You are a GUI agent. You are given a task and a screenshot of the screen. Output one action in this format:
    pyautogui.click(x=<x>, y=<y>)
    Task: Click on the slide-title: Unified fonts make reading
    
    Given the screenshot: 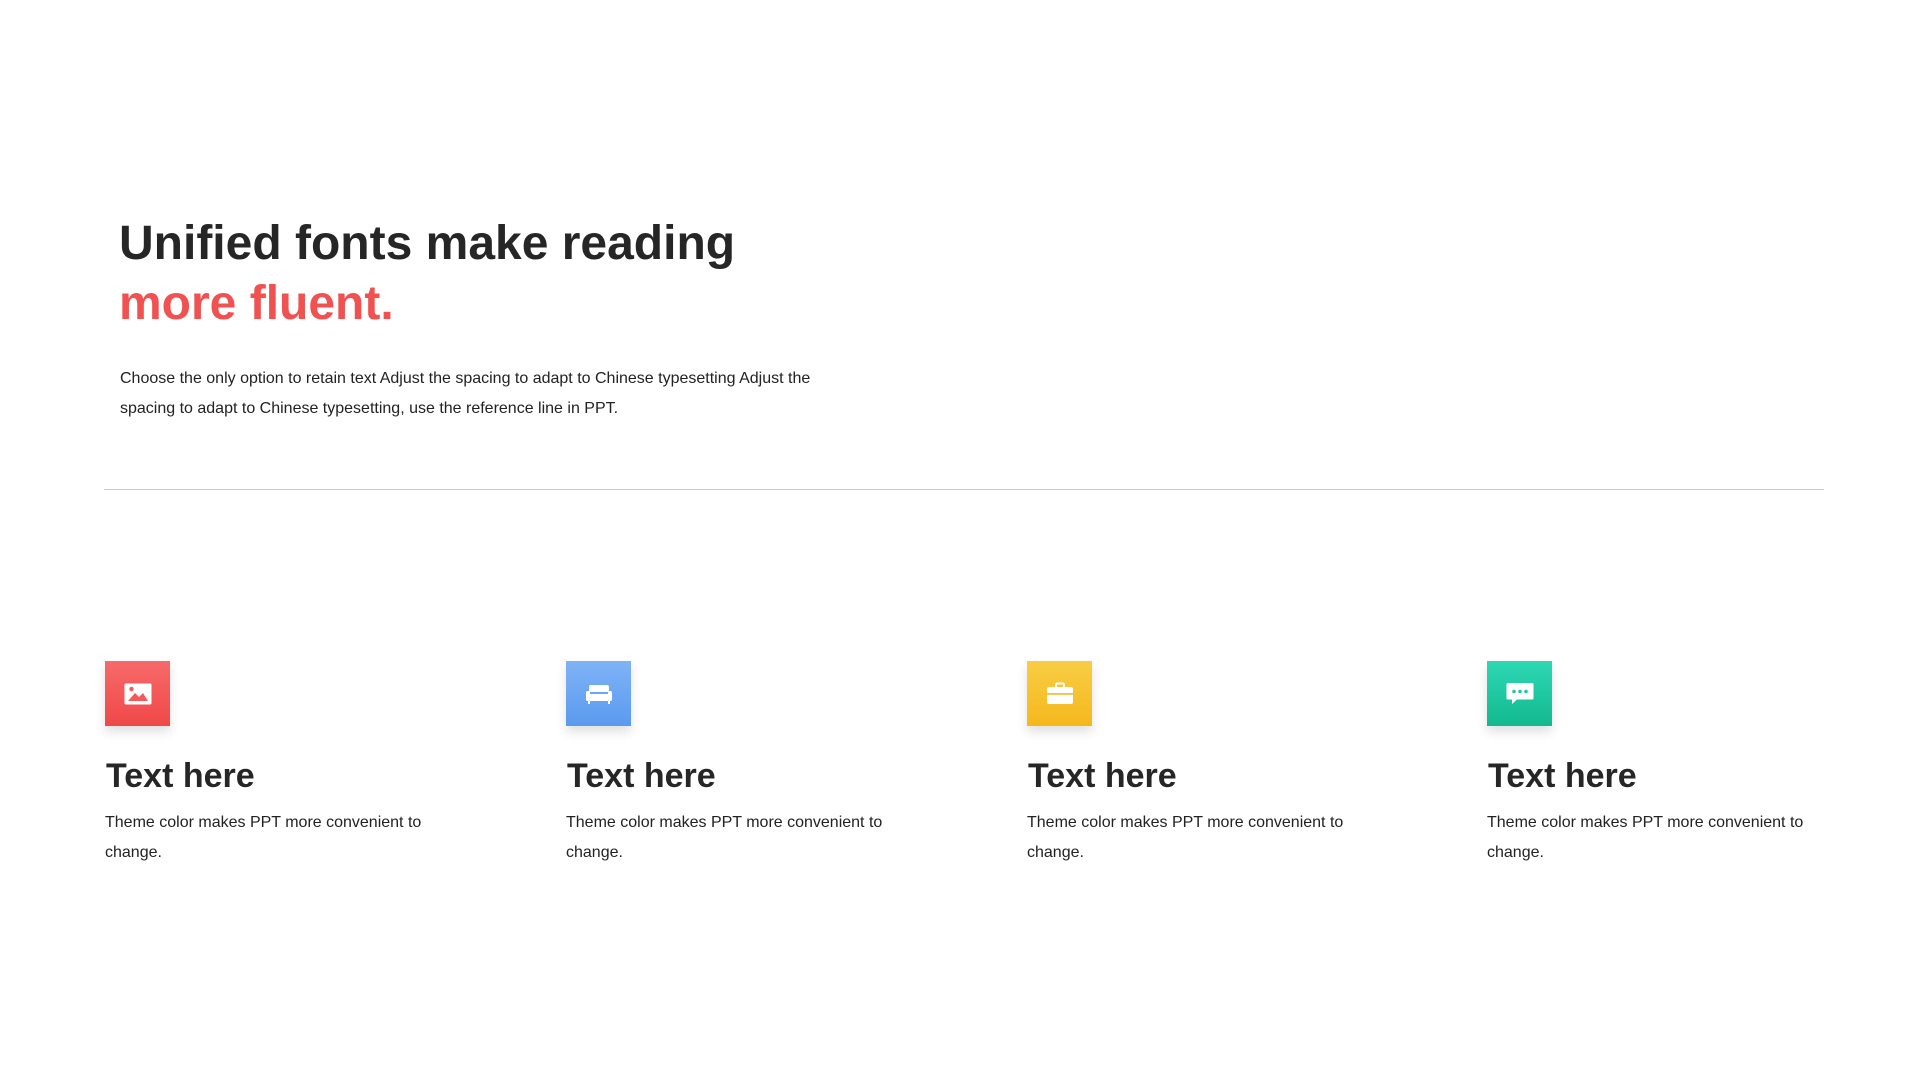 What is the action you would take?
    pyautogui.click(x=427, y=243)
    